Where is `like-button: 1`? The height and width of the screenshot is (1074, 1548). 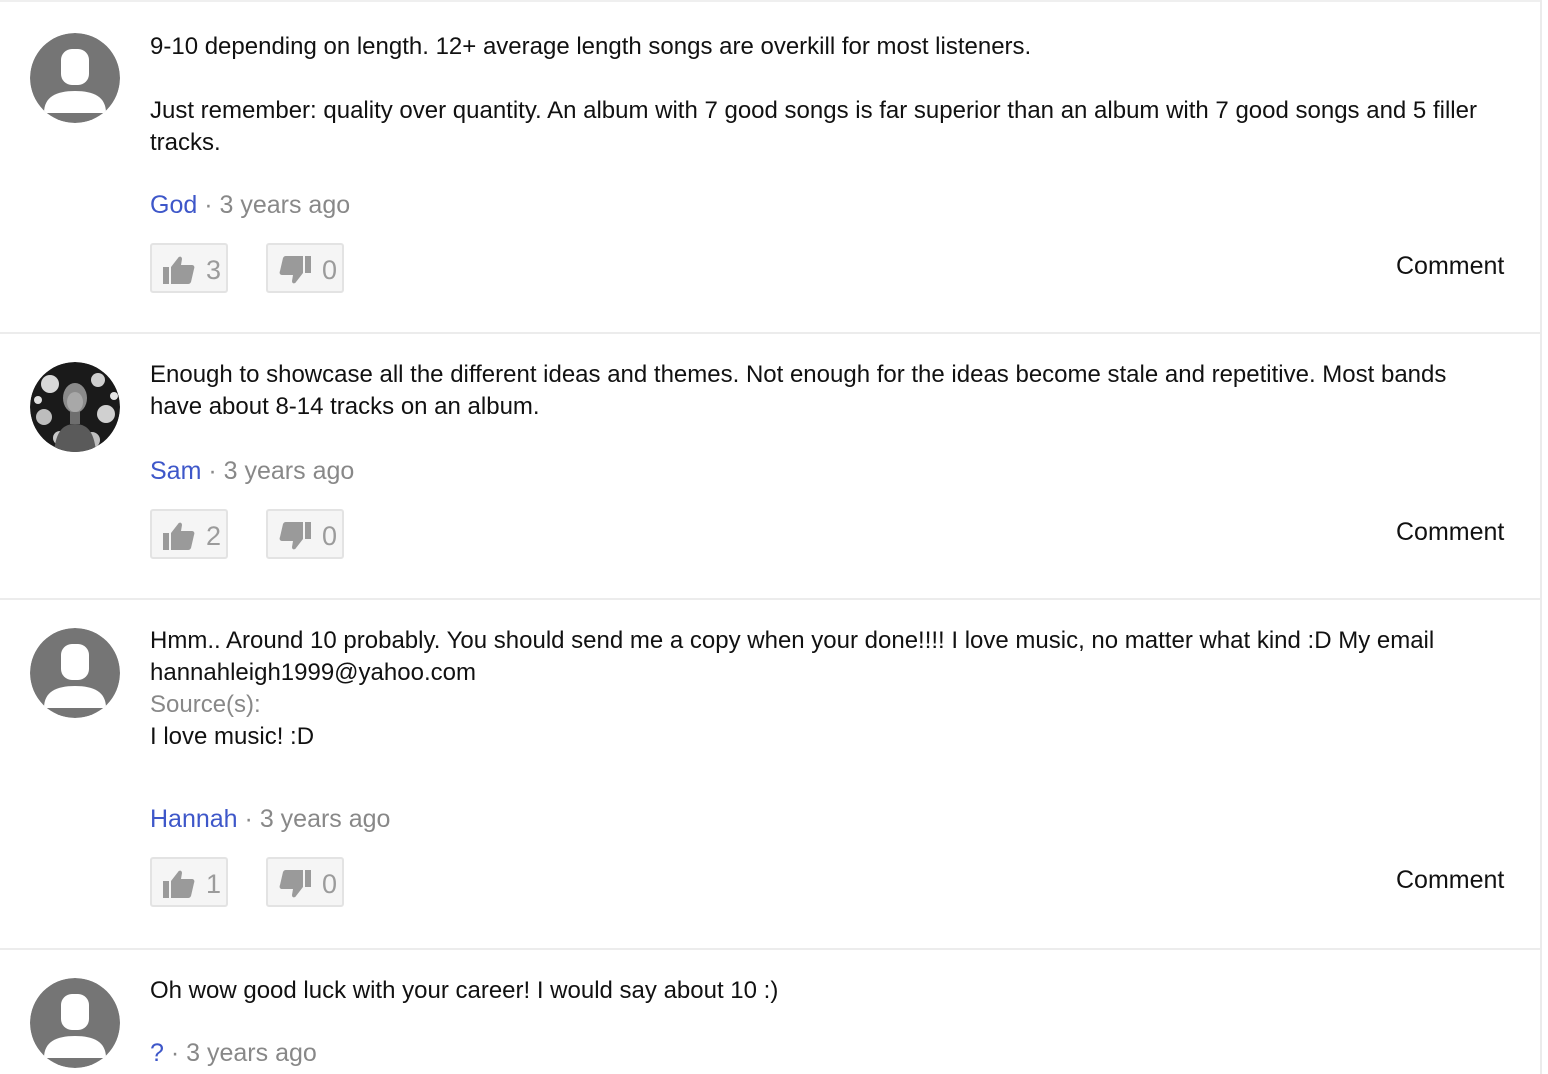 like-button: 1 is located at coordinates (189, 882).